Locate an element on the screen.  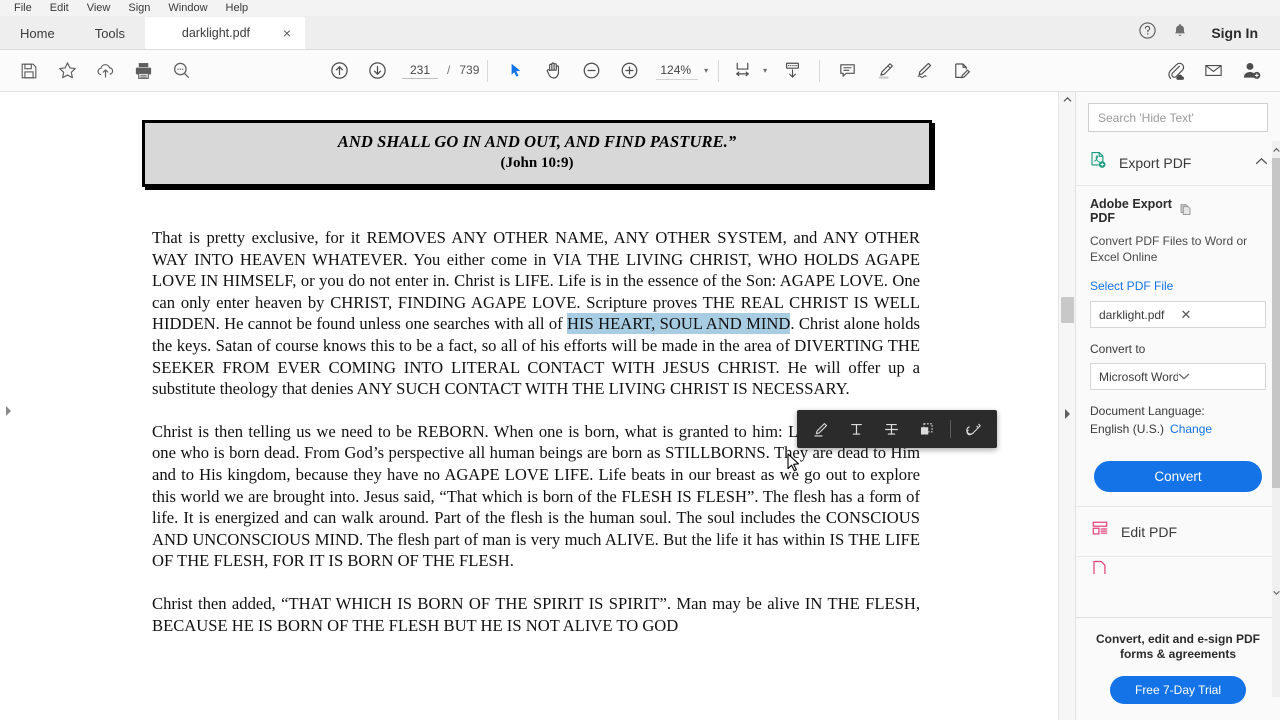
promo-line-1: Convert, edit and e-sign PDF is located at coordinates (1177, 639).